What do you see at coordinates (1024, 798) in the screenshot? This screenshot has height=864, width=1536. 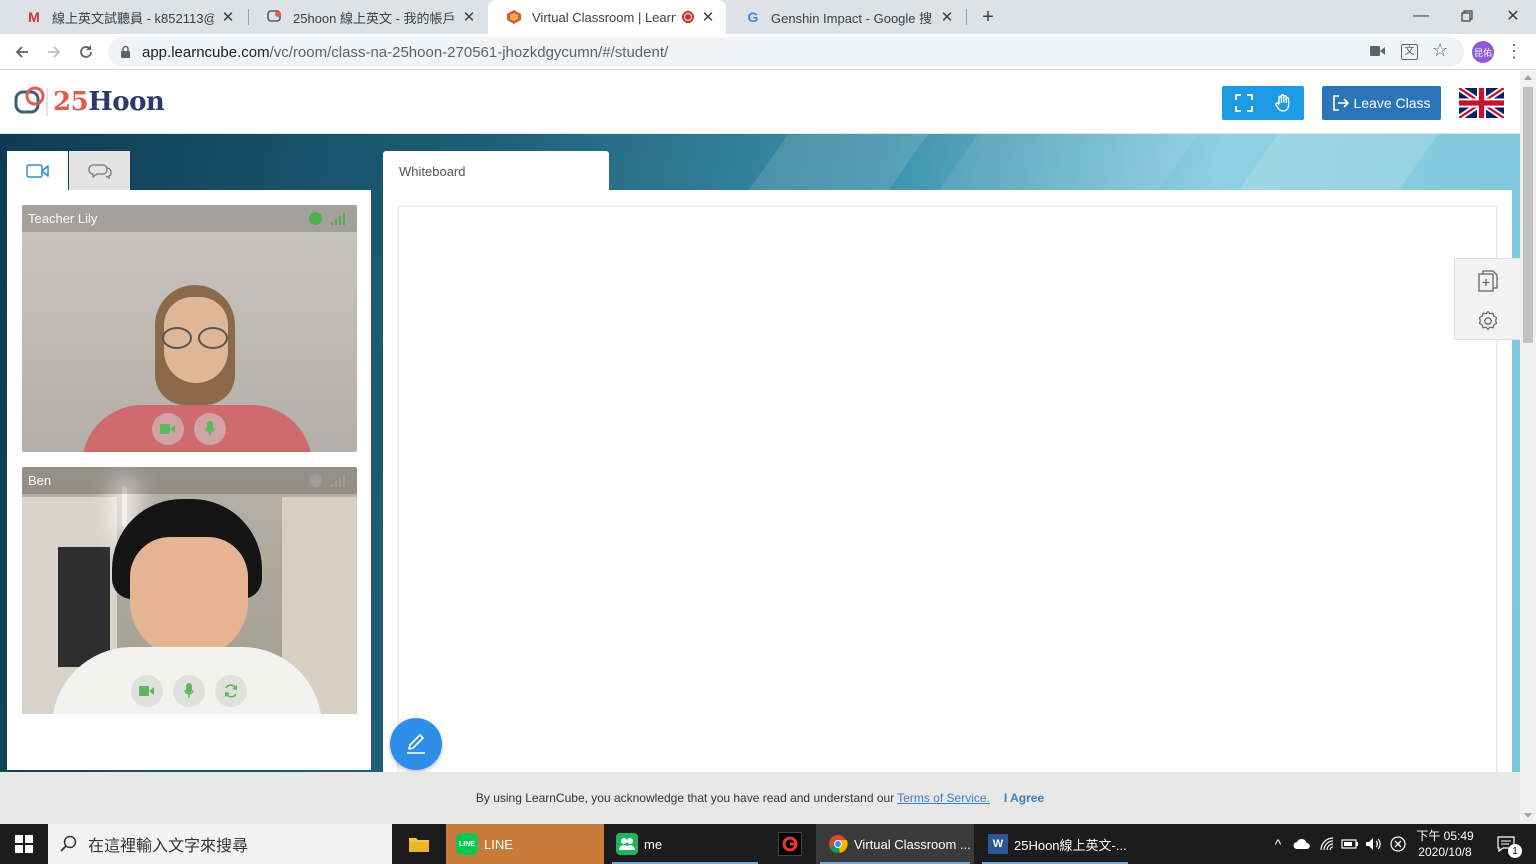 I see `agree-button: I Agree` at bounding box center [1024, 798].